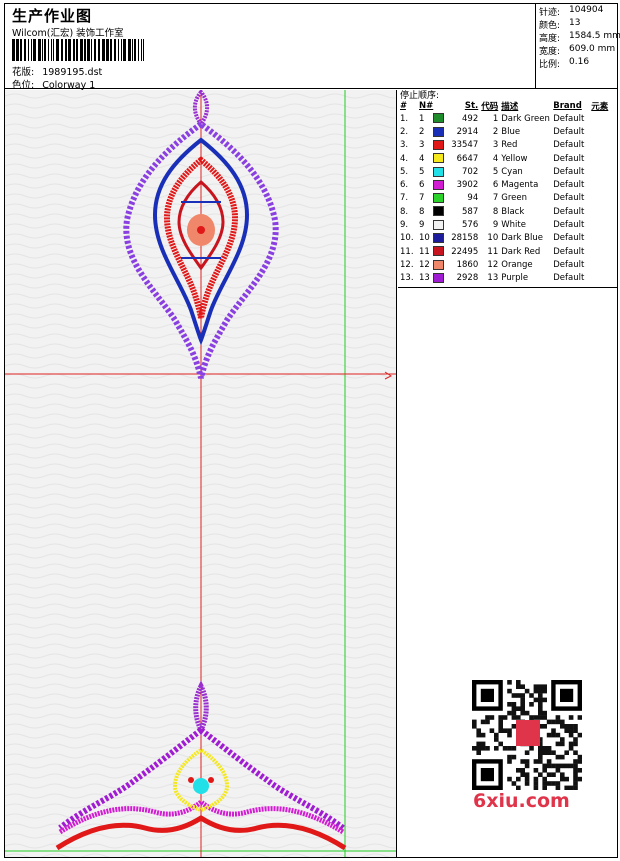 The image size is (620, 861). I want to click on color-row: 10. 10 28158 10 Dark Blue Default, so click(508, 238).